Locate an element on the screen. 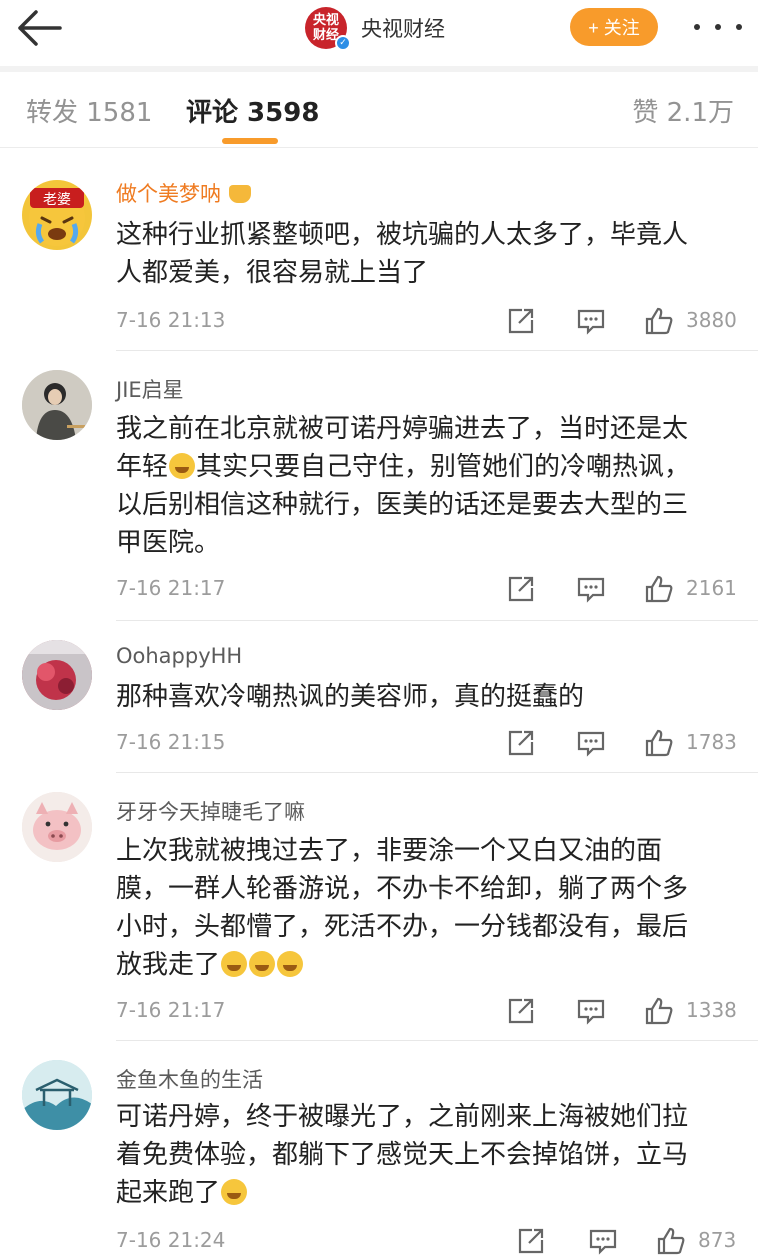 The image size is (758, 1260). comment-line: 上次我就被拽过去了，非要涂一个又白又油的面 is located at coordinates (389, 851).